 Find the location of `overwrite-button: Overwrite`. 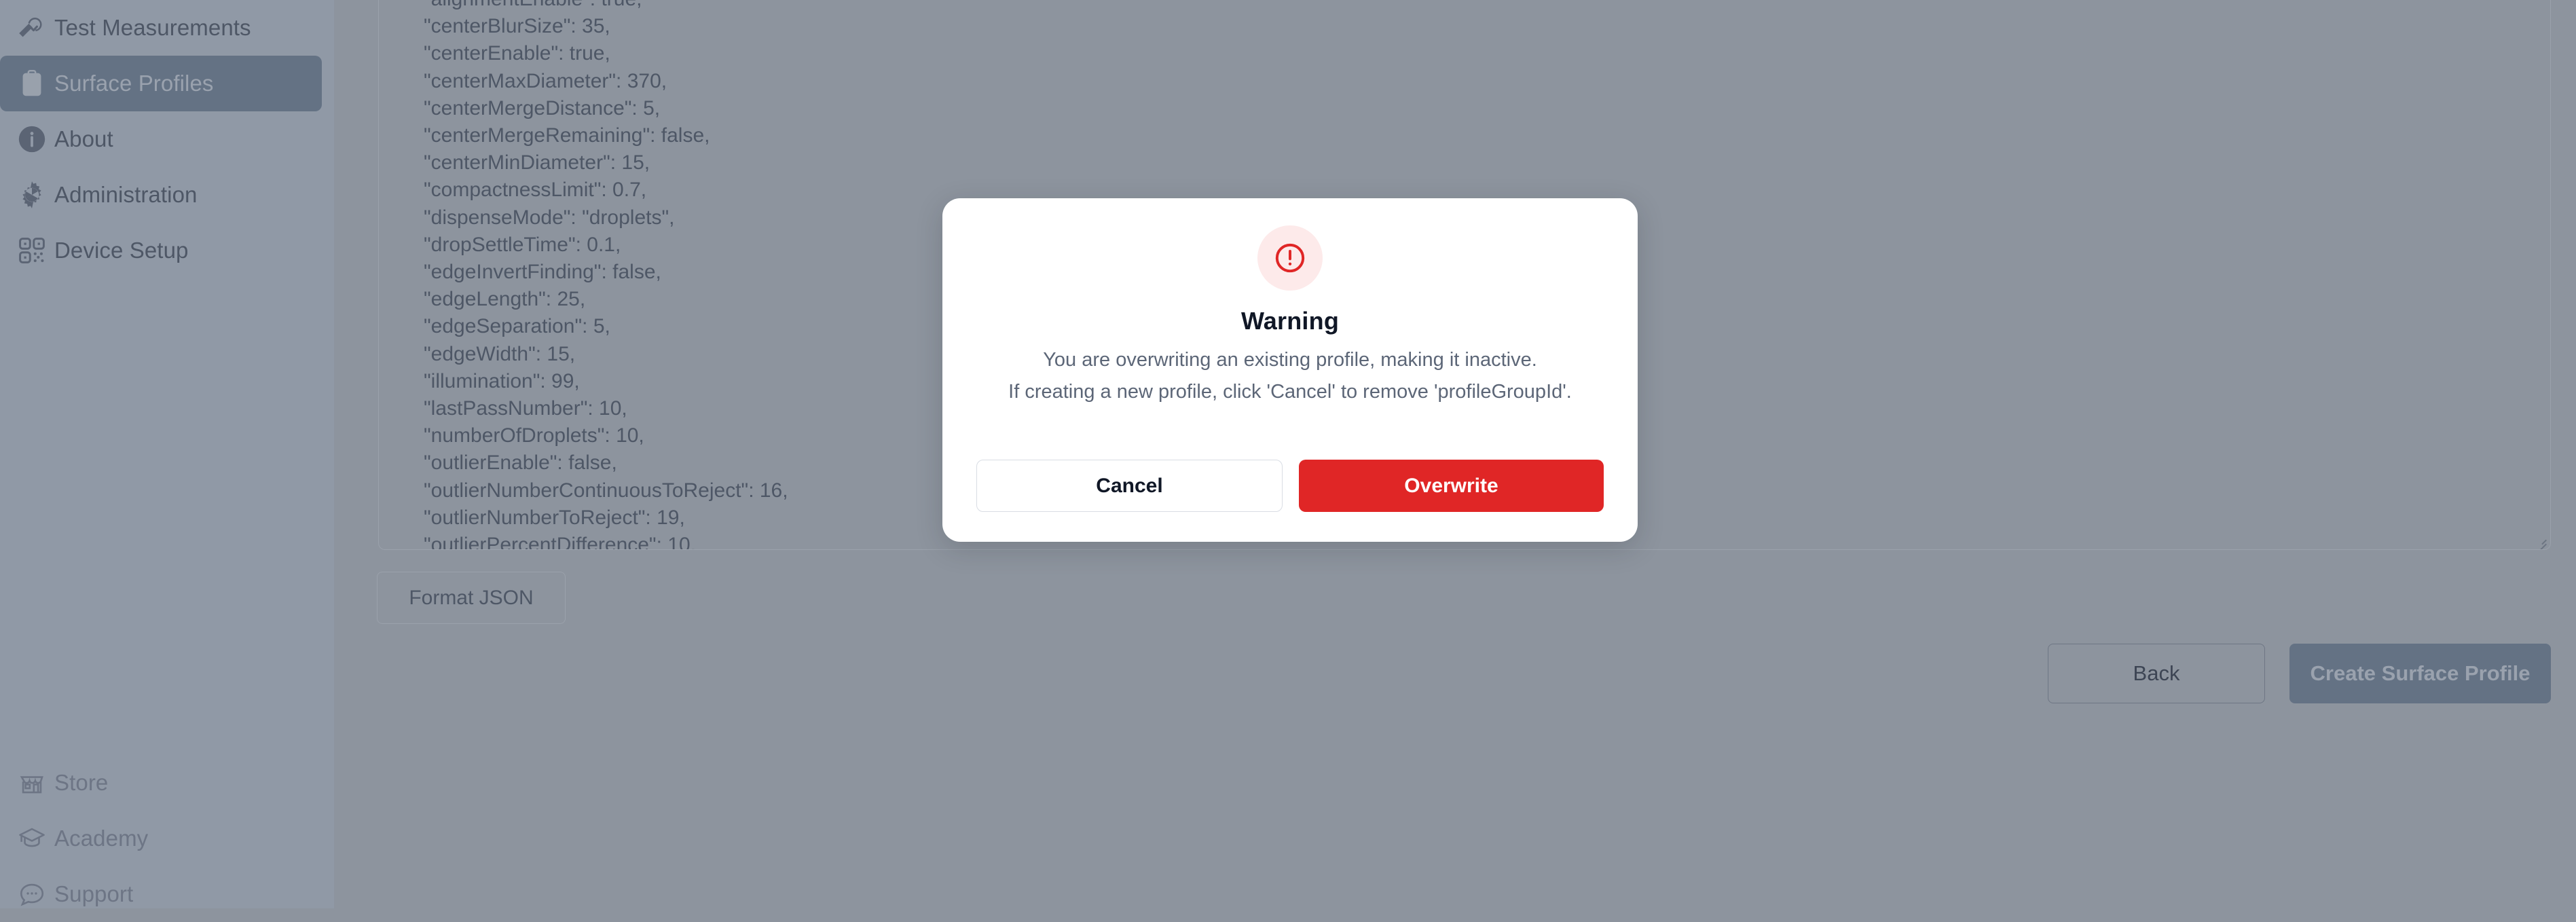

overwrite-button: Overwrite is located at coordinates (1452, 486).